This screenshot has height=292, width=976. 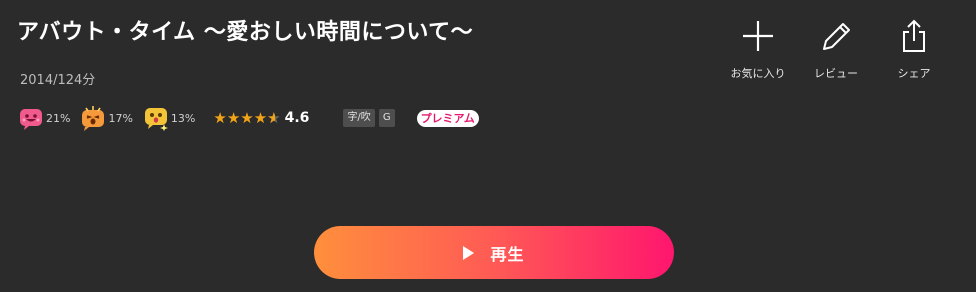 I want to click on page-title: アバウト・タイム 〜愛おしい時間について〜, so click(x=245, y=32).